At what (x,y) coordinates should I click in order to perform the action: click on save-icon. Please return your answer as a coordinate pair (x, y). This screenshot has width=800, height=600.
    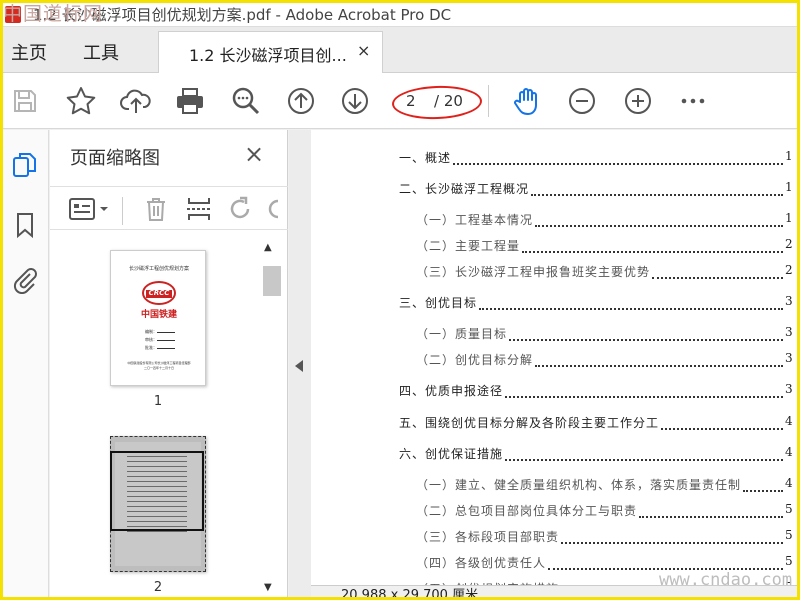
    Looking at the image, I should click on (25, 101).